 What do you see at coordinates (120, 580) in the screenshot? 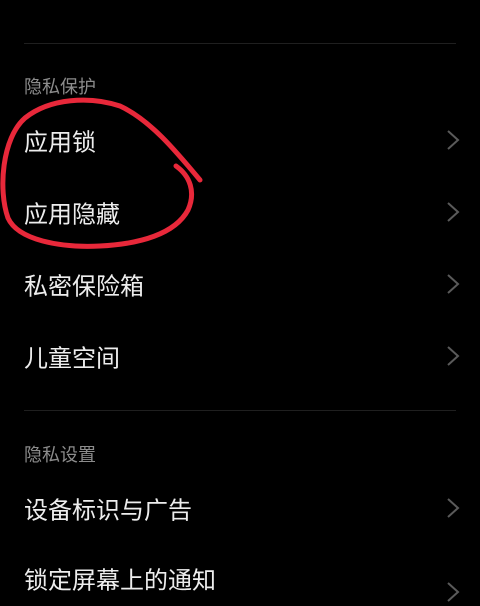
I see `menu-item-label: 锁定屏幕上的通知` at bounding box center [120, 580].